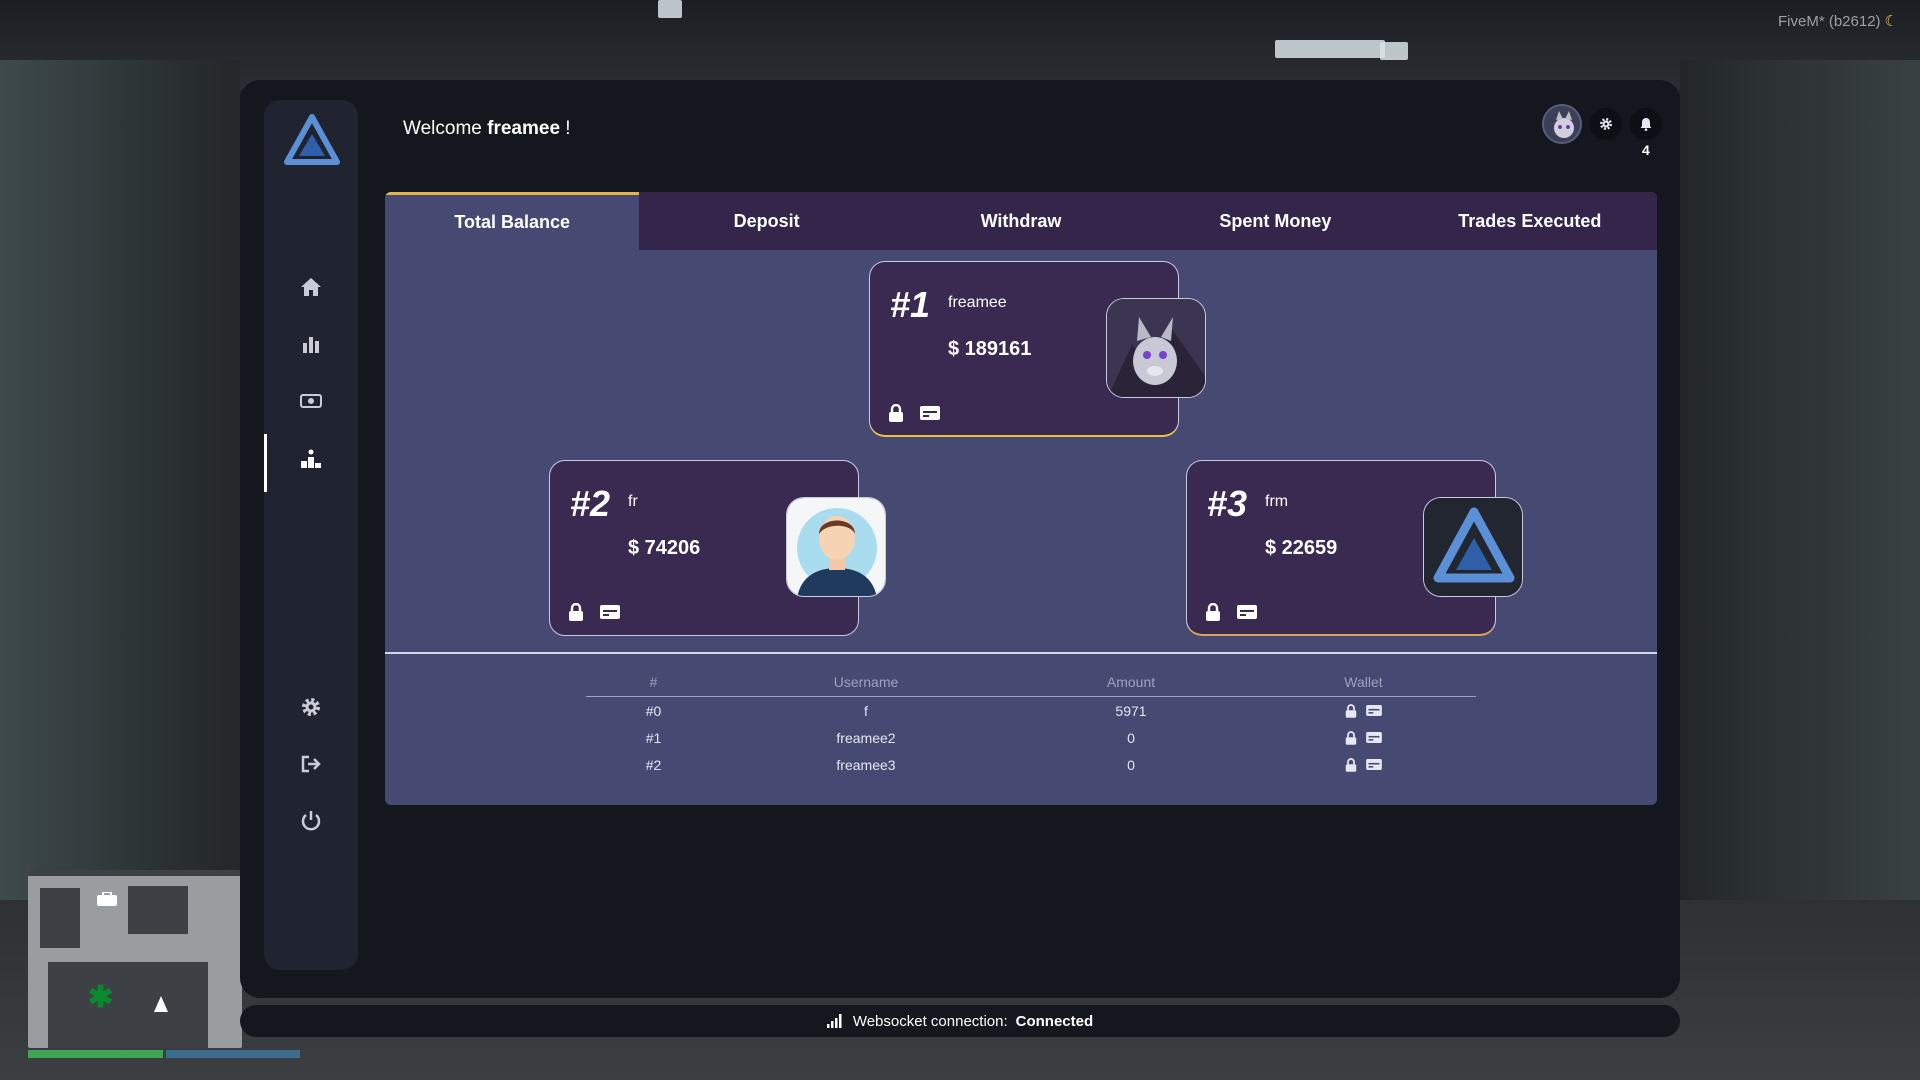 The image size is (1920, 1080). I want to click on triangle-logo, so click(312, 140).